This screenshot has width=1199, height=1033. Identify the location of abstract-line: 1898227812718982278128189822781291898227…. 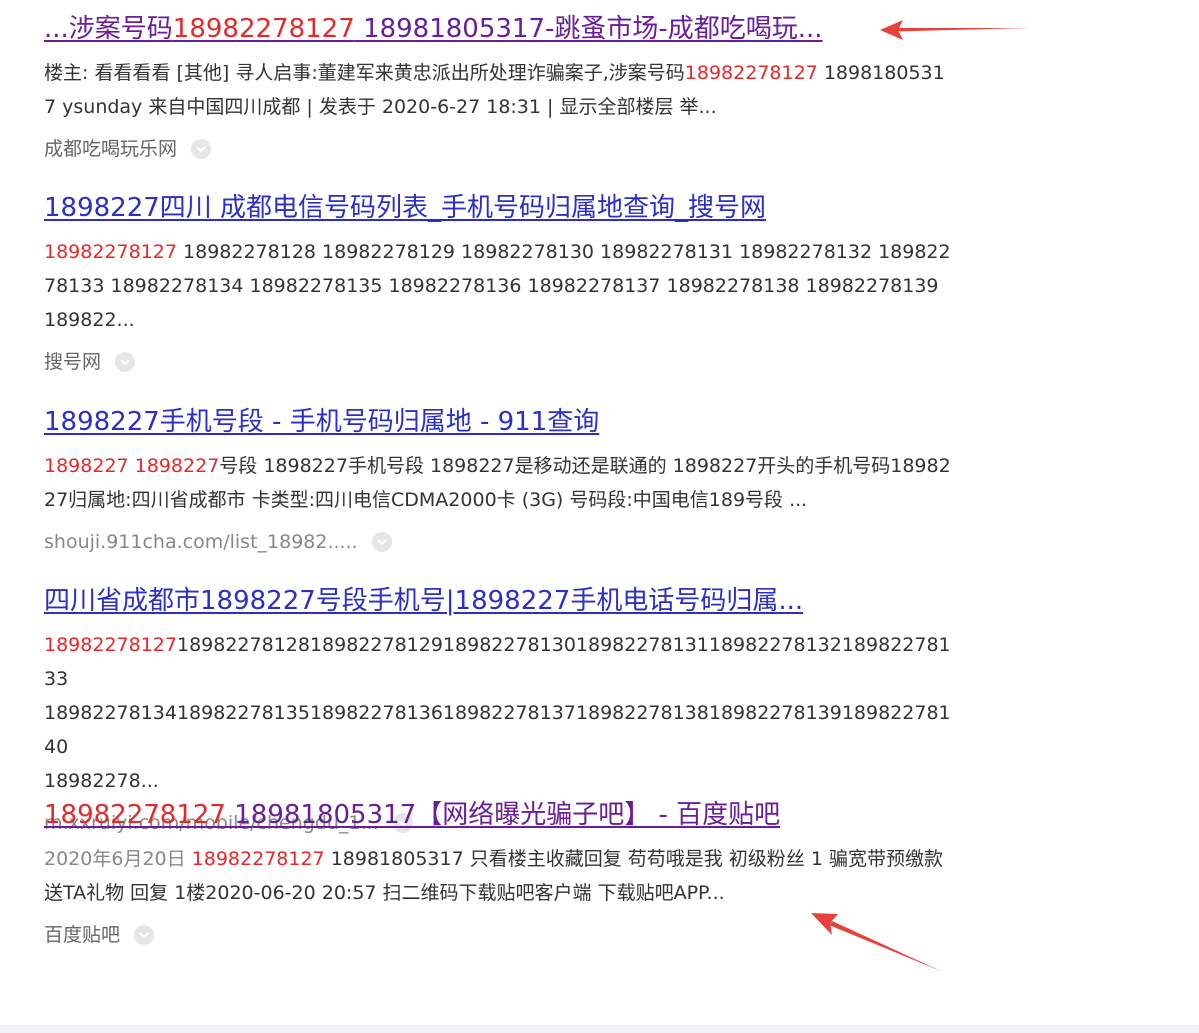
(499, 662).